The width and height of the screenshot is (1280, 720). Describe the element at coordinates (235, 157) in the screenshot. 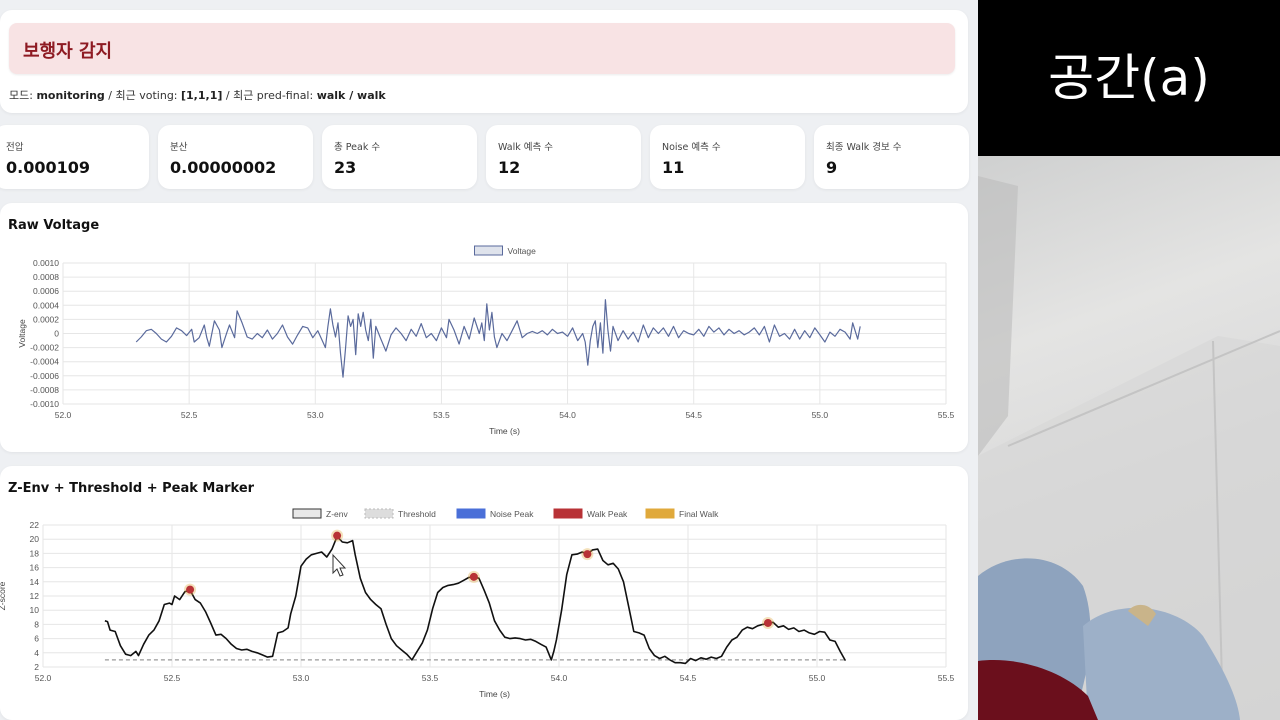

I see `stat-card-variance: 분산 0.00000002` at that location.